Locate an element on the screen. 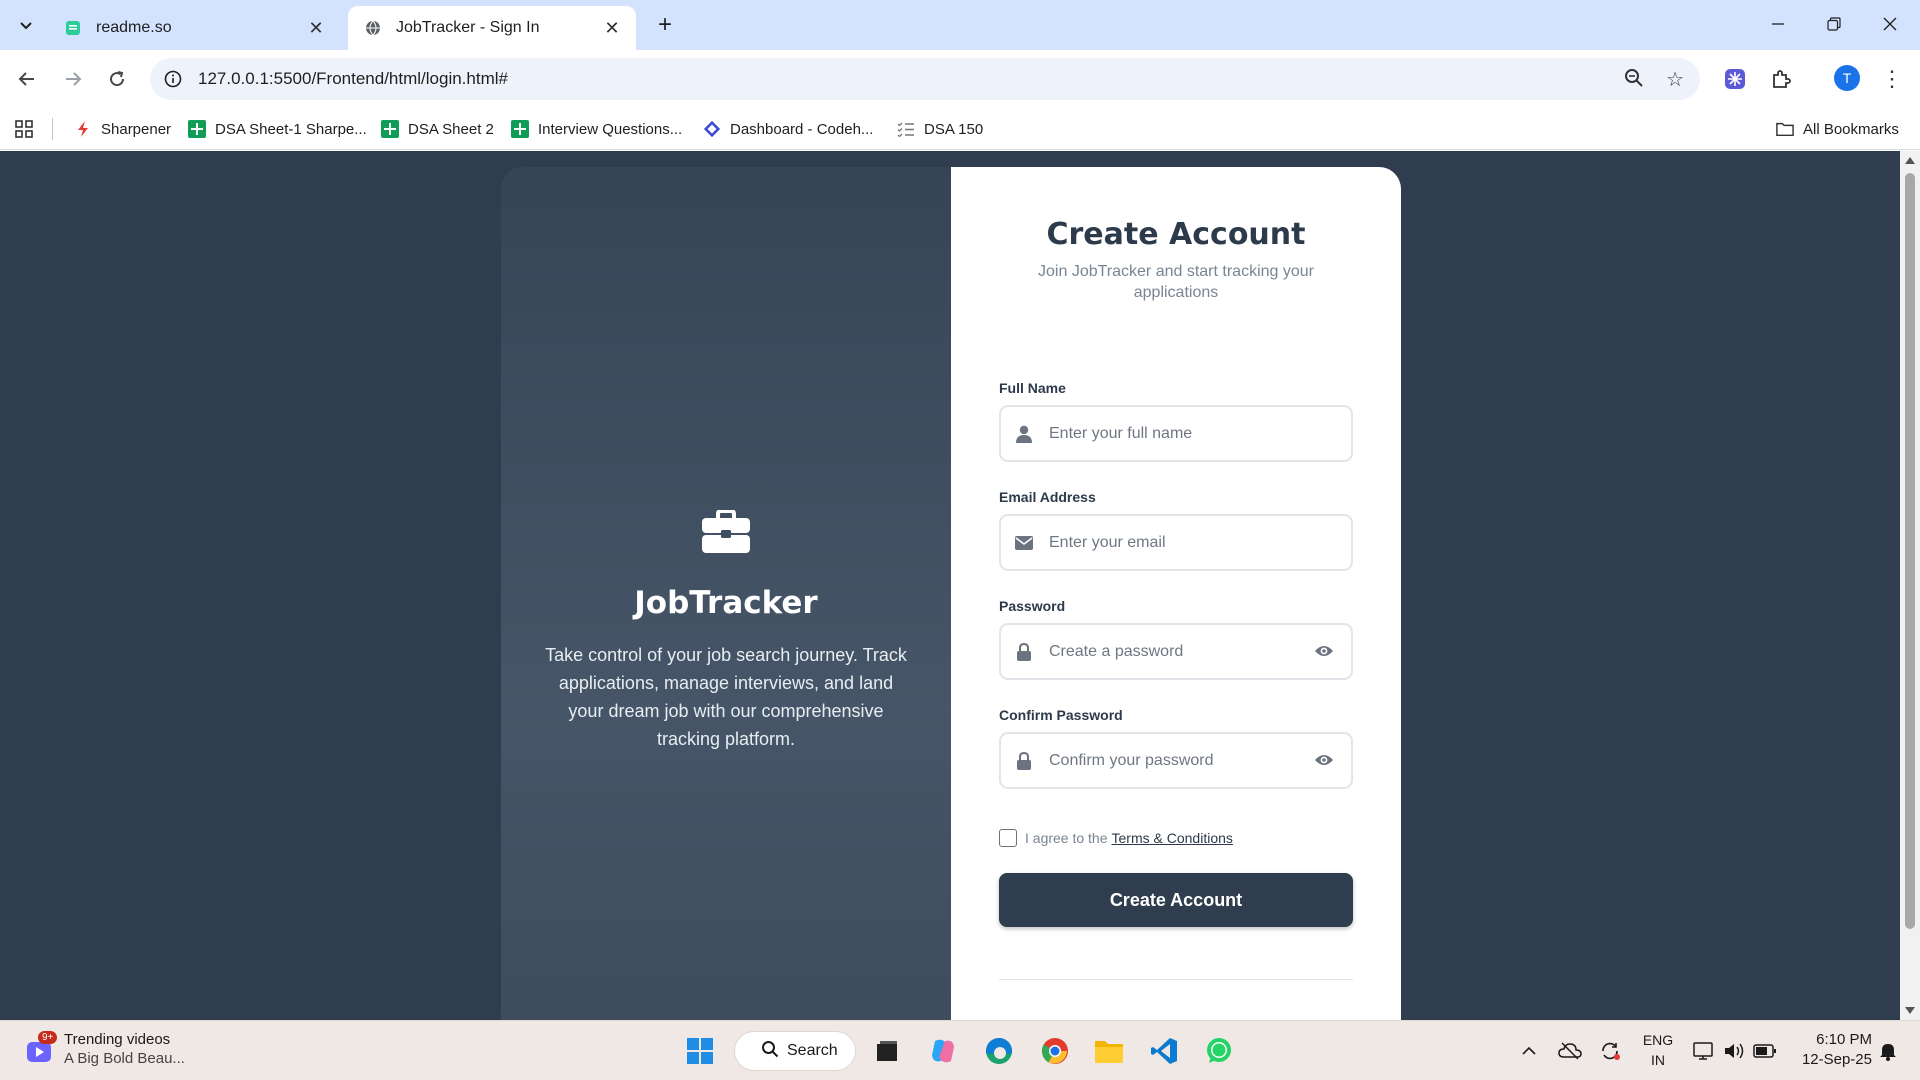 Image resolution: width=1920 pixels, height=1080 pixels. bookmarks-divider is located at coordinates (52, 129).